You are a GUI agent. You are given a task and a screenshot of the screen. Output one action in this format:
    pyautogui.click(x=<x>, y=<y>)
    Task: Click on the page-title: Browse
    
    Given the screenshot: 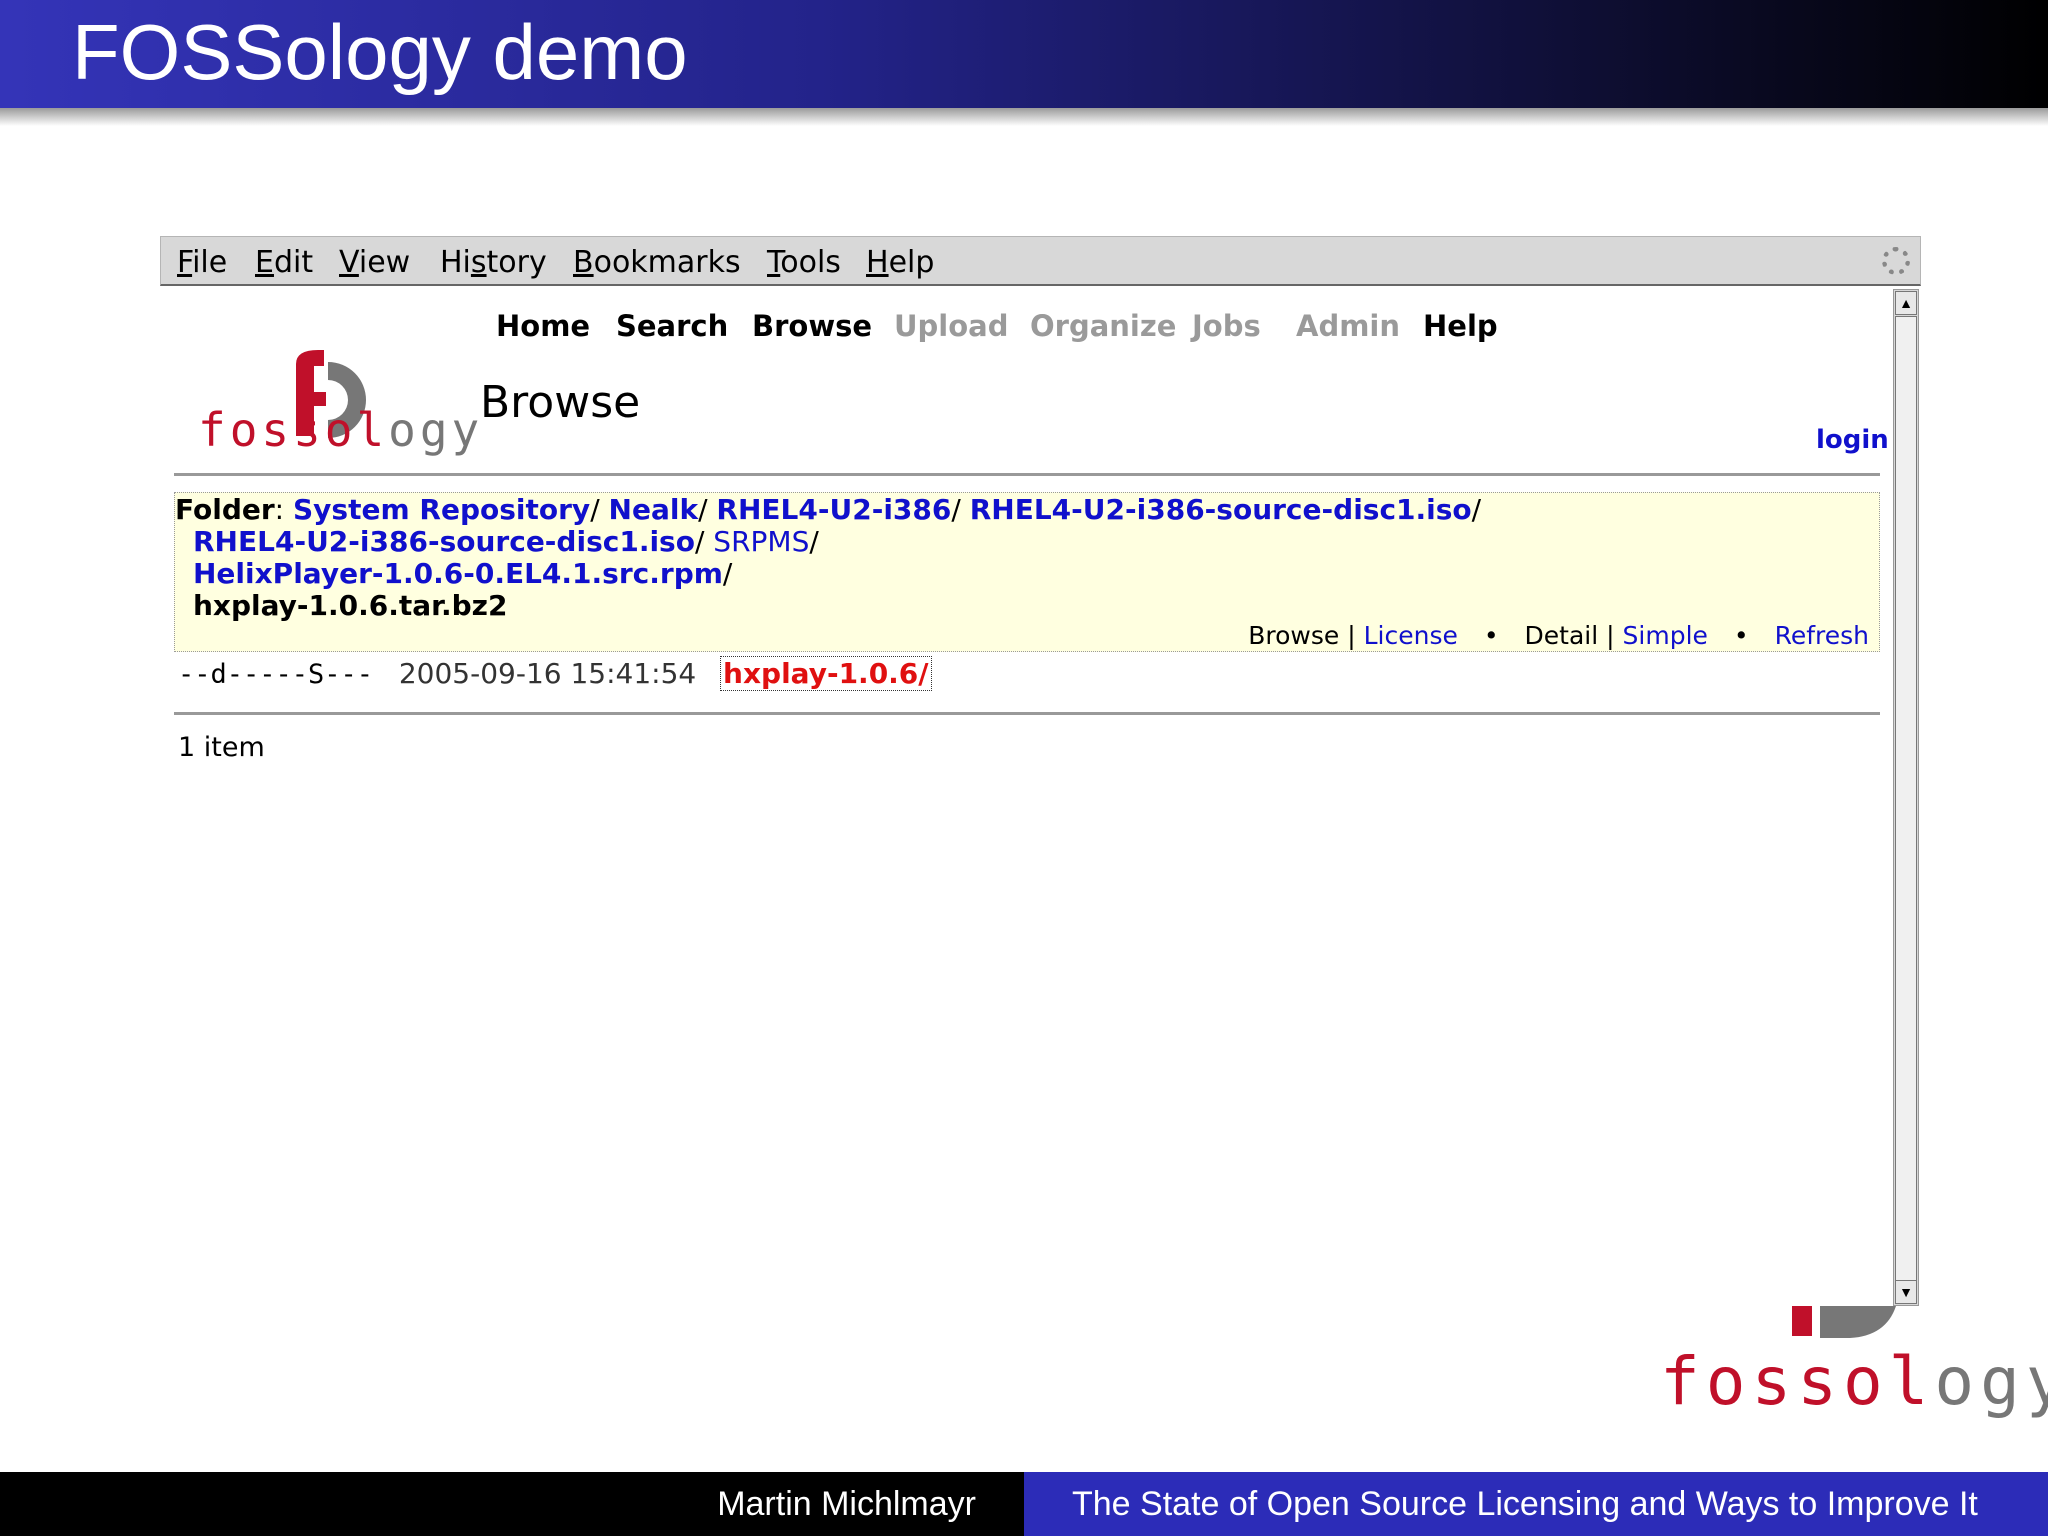 What is the action you would take?
    pyautogui.click(x=560, y=402)
    